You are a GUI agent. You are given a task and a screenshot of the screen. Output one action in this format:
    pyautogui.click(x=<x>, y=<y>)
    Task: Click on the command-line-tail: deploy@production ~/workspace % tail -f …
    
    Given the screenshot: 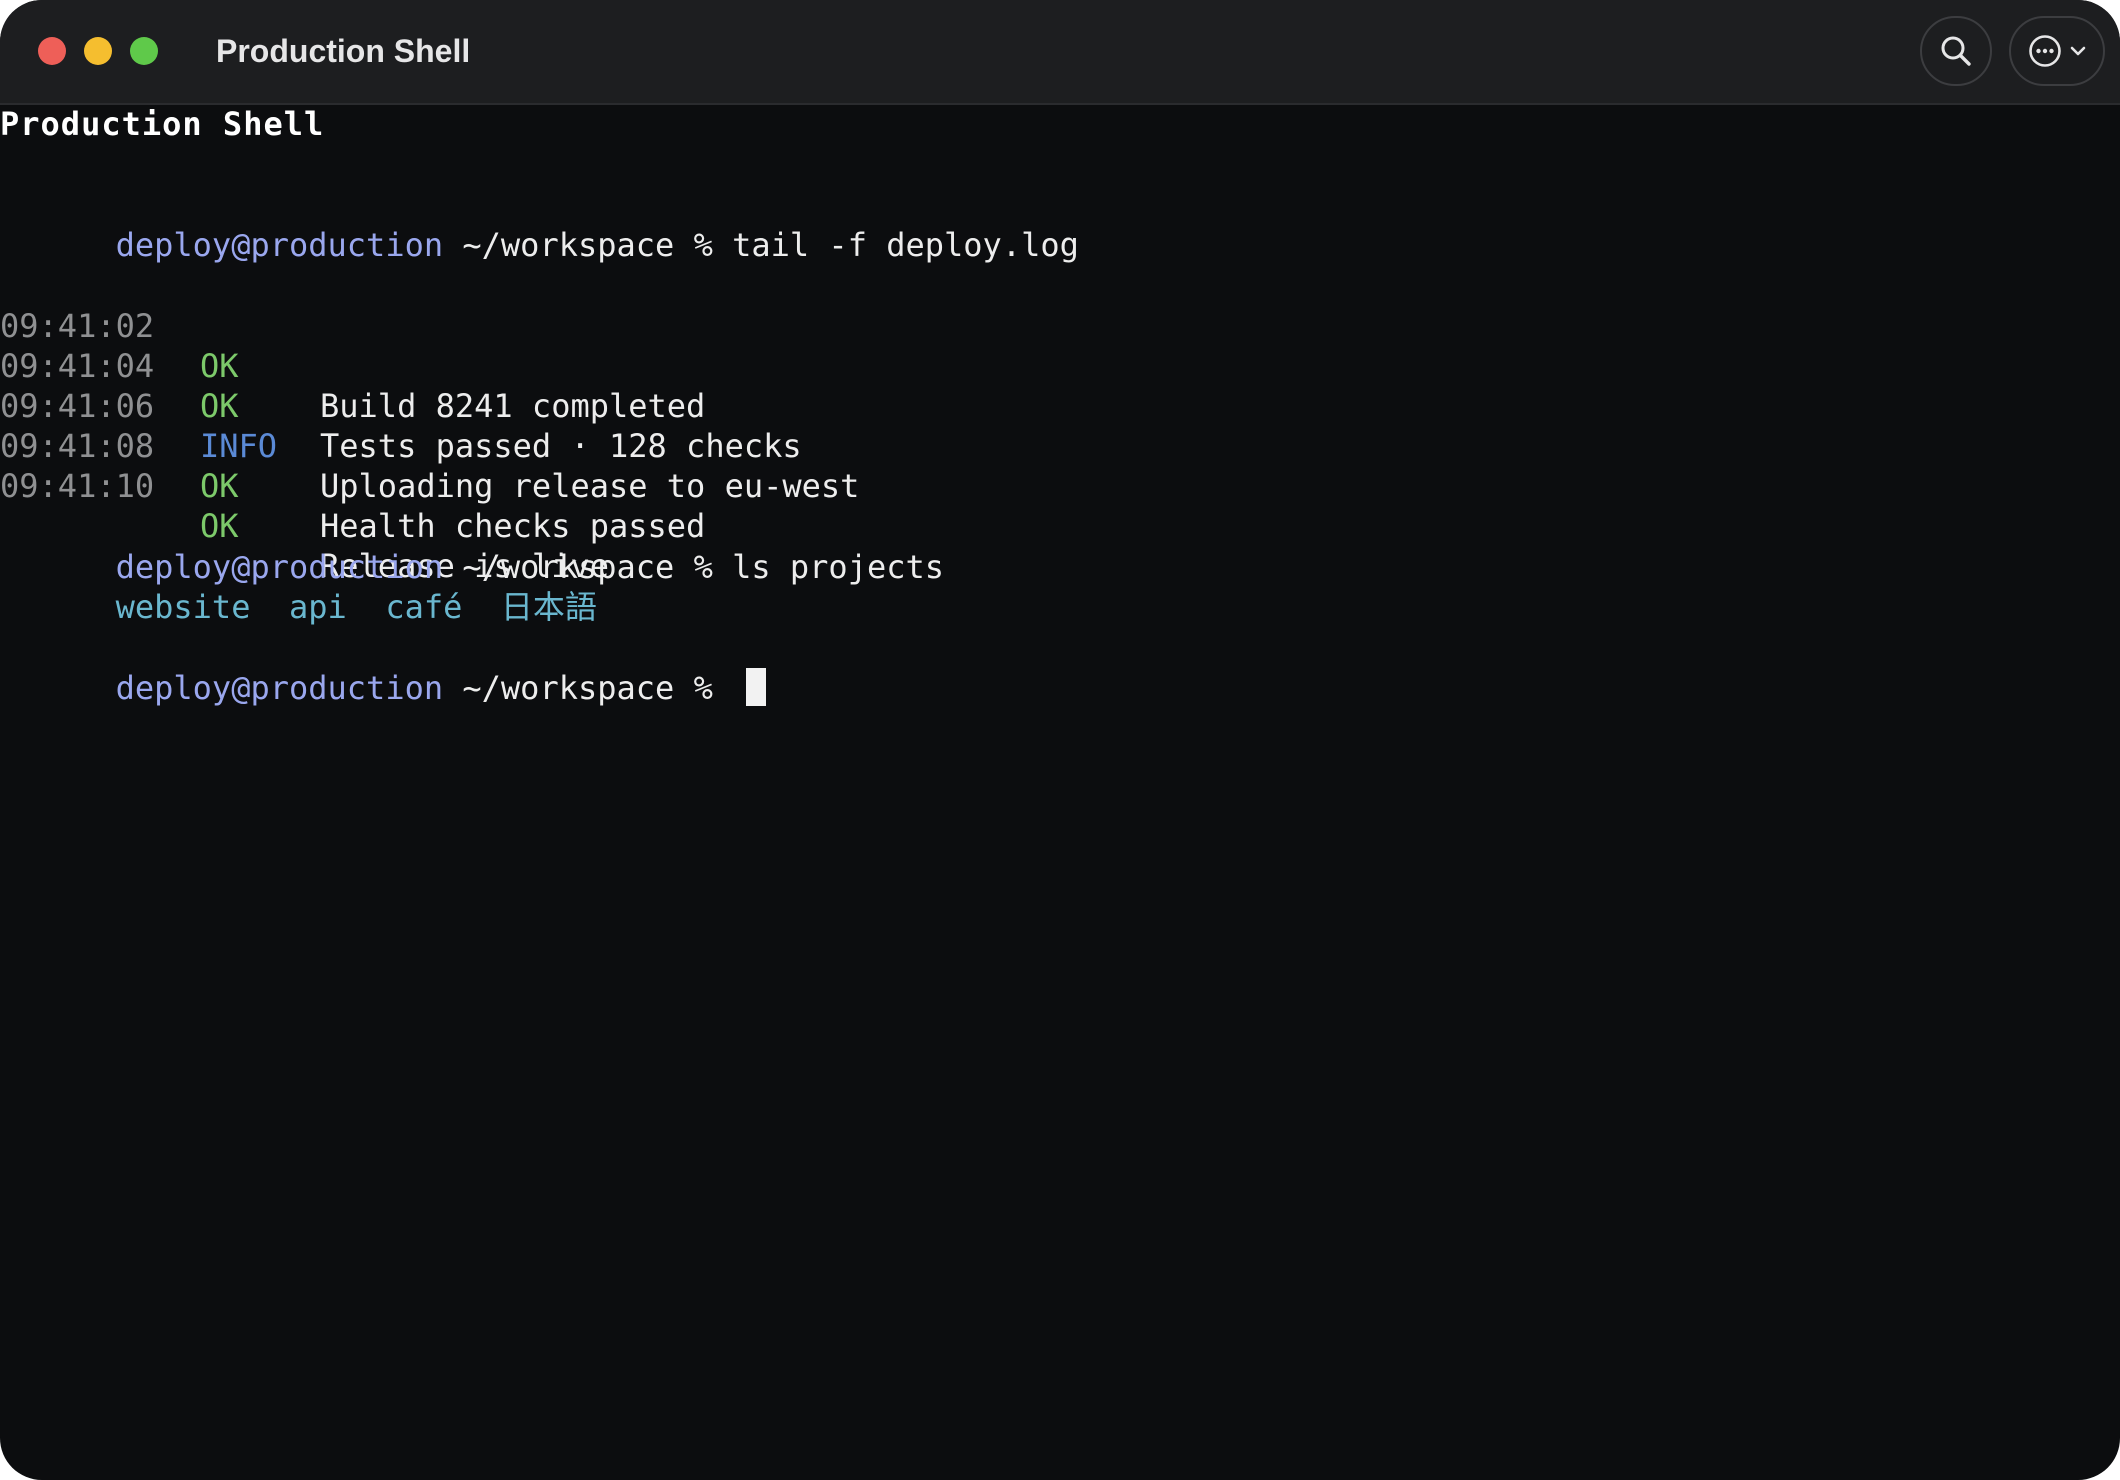 What is the action you would take?
    pyautogui.click(x=539, y=224)
    